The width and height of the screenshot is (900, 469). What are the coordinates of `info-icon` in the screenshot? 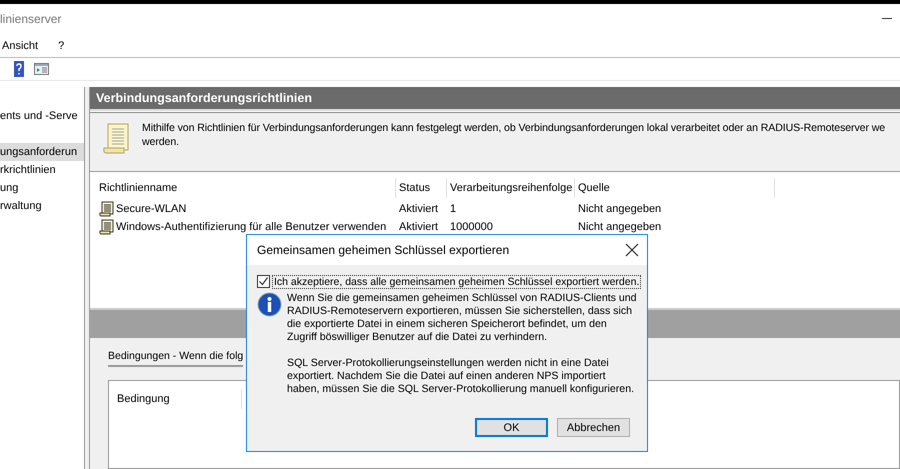 It's located at (269, 304).